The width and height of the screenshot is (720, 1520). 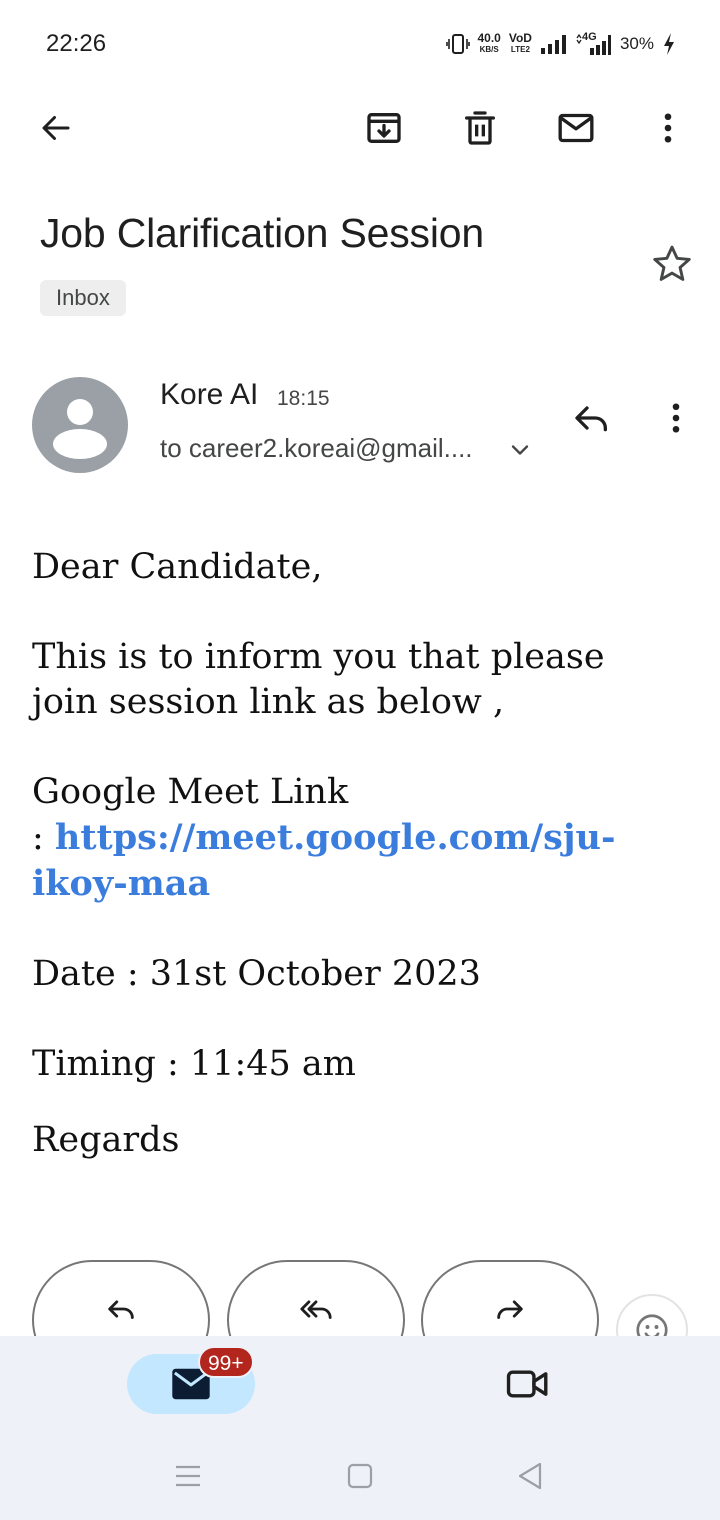 I want to click on battery-level: 30%, so click(x=636, y=43).